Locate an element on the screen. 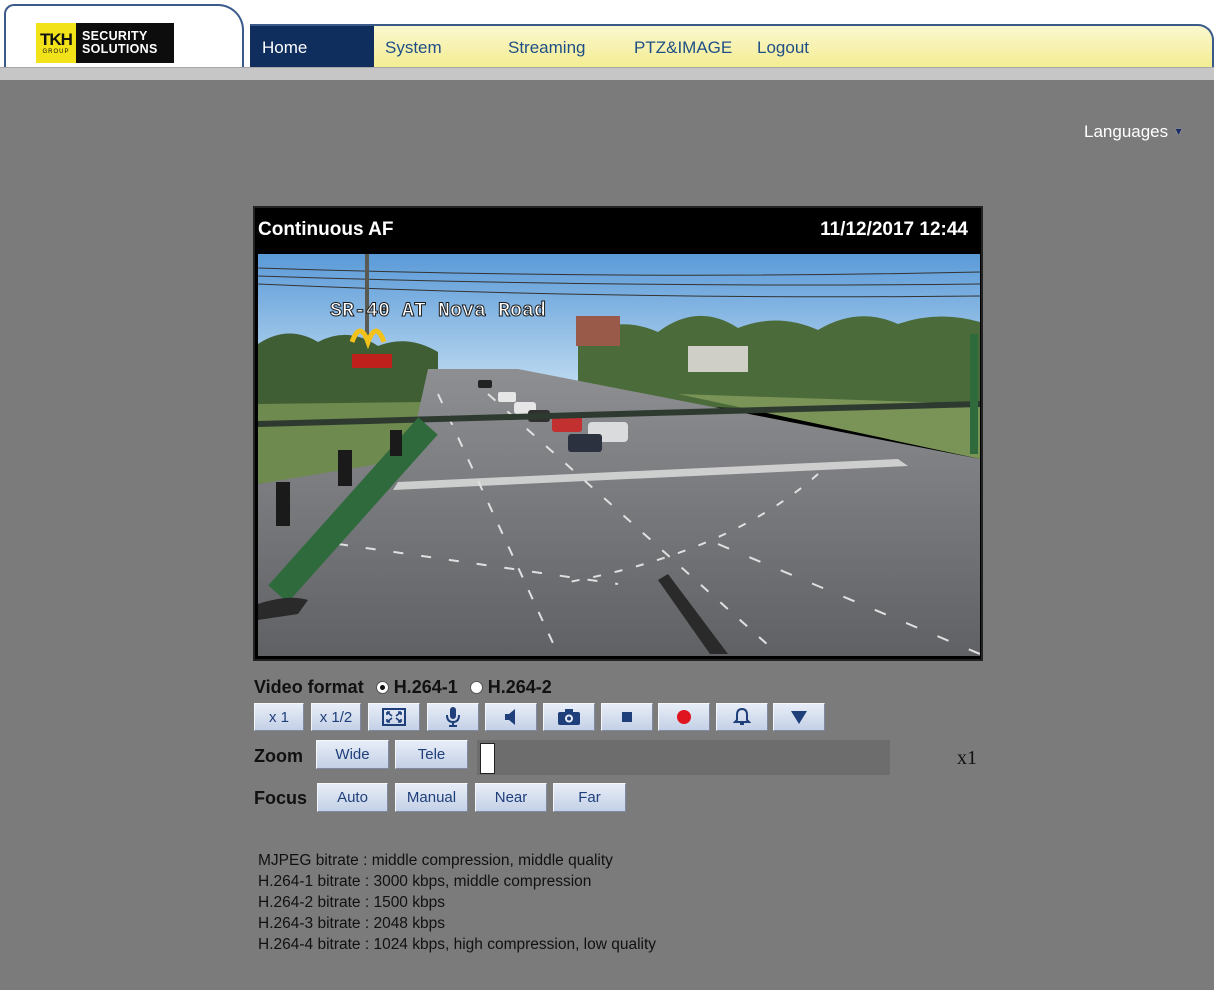 Image resolution: width=1214 pixels, height=990 pixels. main-nav: Home System Streaming PTZ&IMAGE Logout is located at coordinates (732, 45).